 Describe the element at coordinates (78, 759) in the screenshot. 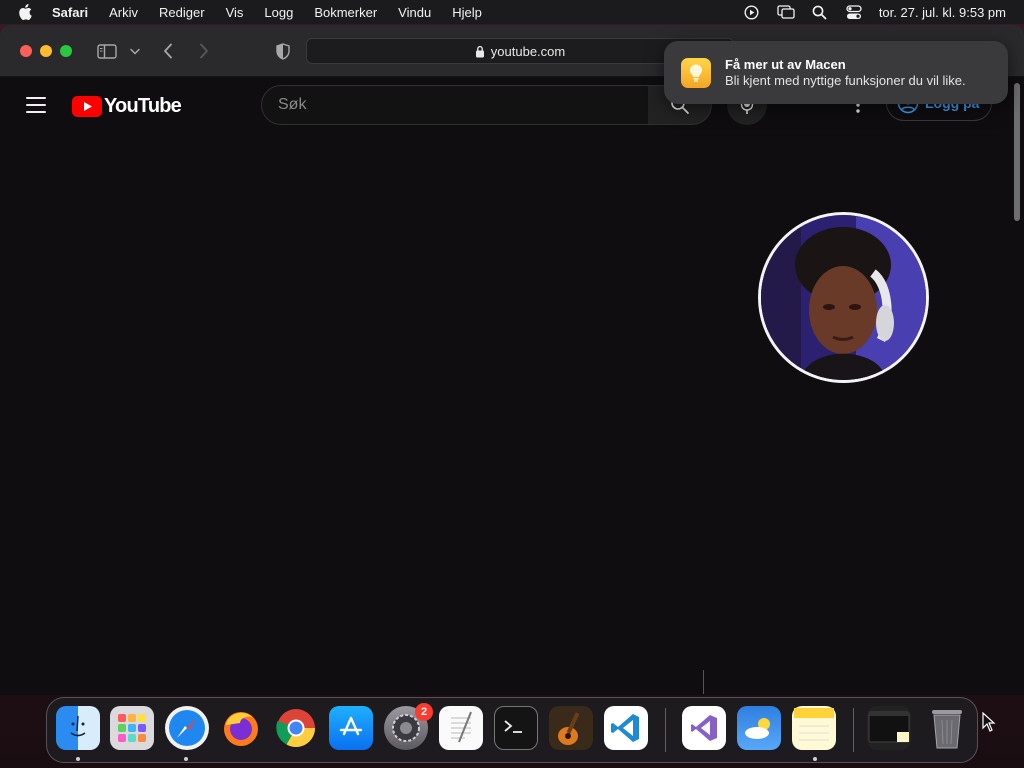

I see `finder-running-dot` at that location.